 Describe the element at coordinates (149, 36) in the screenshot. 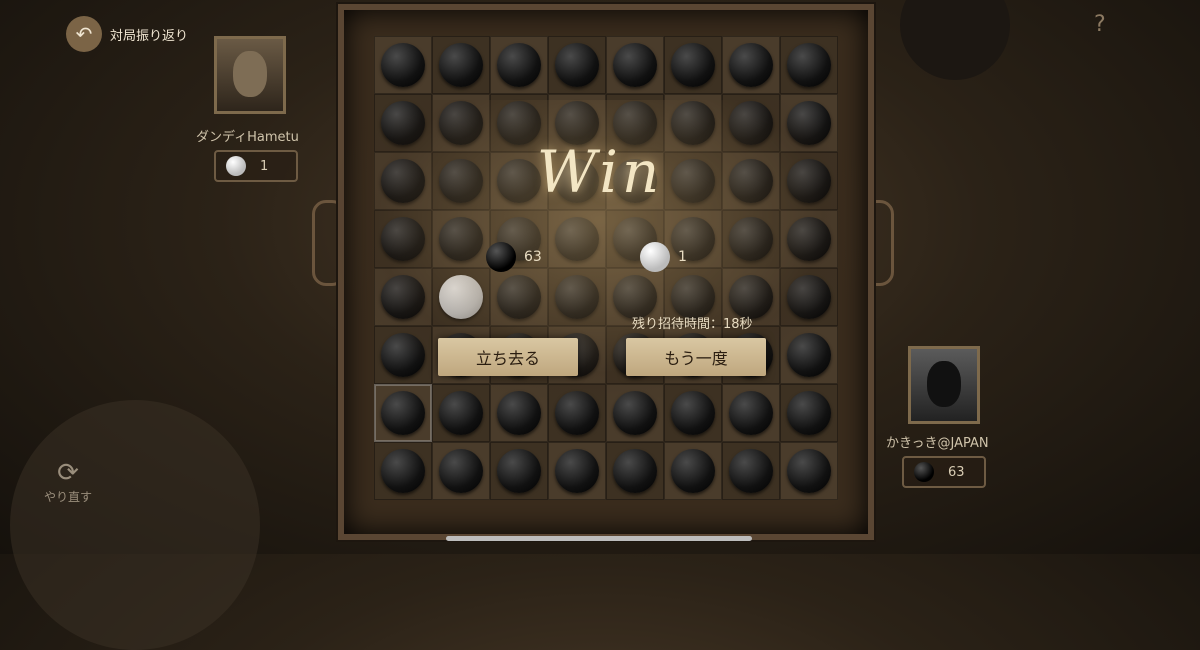

I see `back-label: 対局振り返り` at that location.